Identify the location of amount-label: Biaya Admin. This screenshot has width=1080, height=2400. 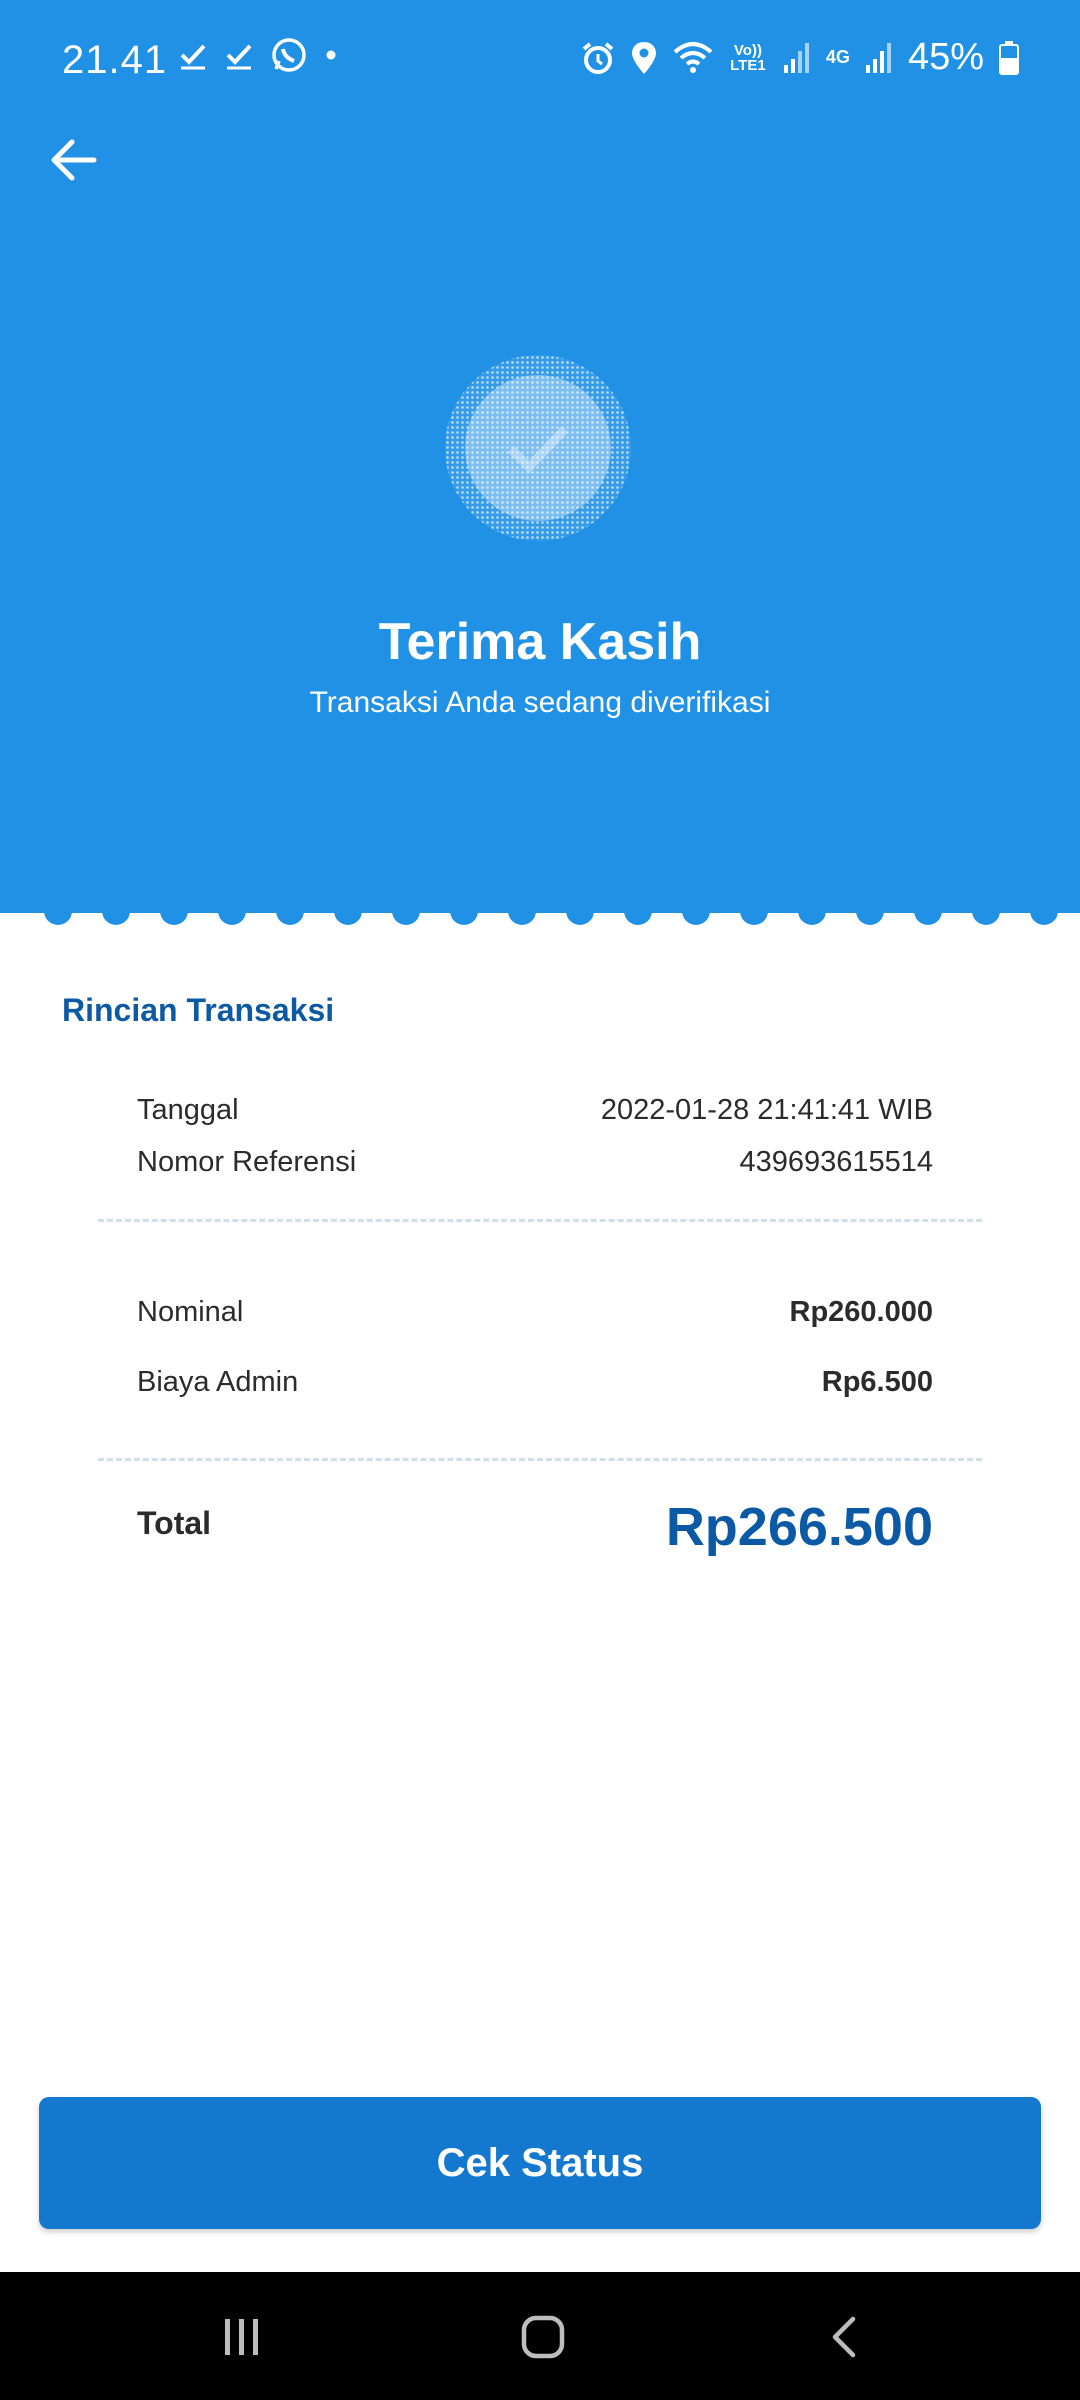
(218, 1382).